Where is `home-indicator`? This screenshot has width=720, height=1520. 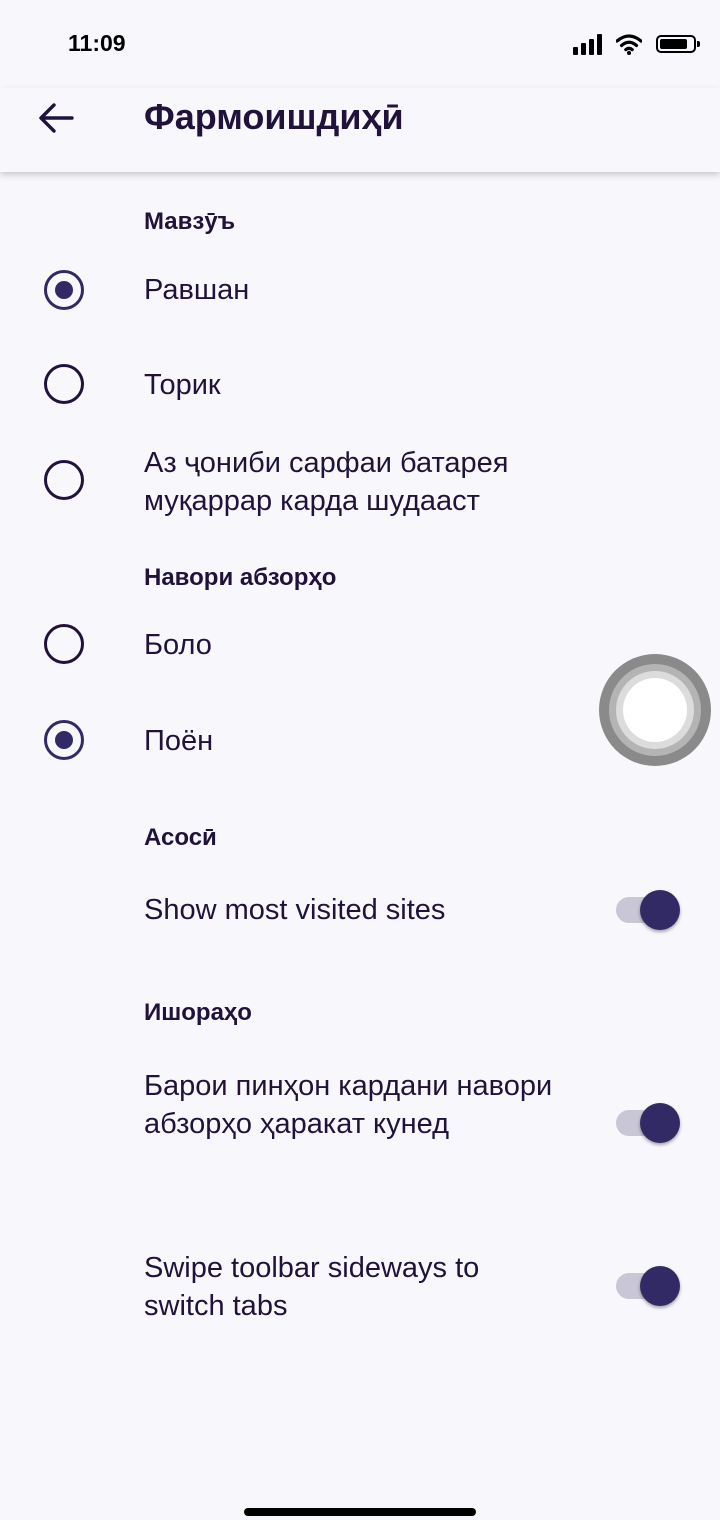
home-indicator is located at coordinates (360, 1512).